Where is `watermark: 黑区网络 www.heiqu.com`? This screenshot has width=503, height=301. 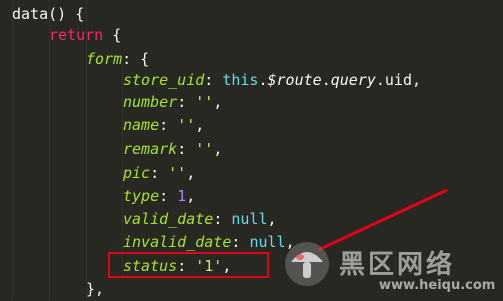 watermark: 黑区网络 www.heiqu.com is located at coordinates (393, 268).